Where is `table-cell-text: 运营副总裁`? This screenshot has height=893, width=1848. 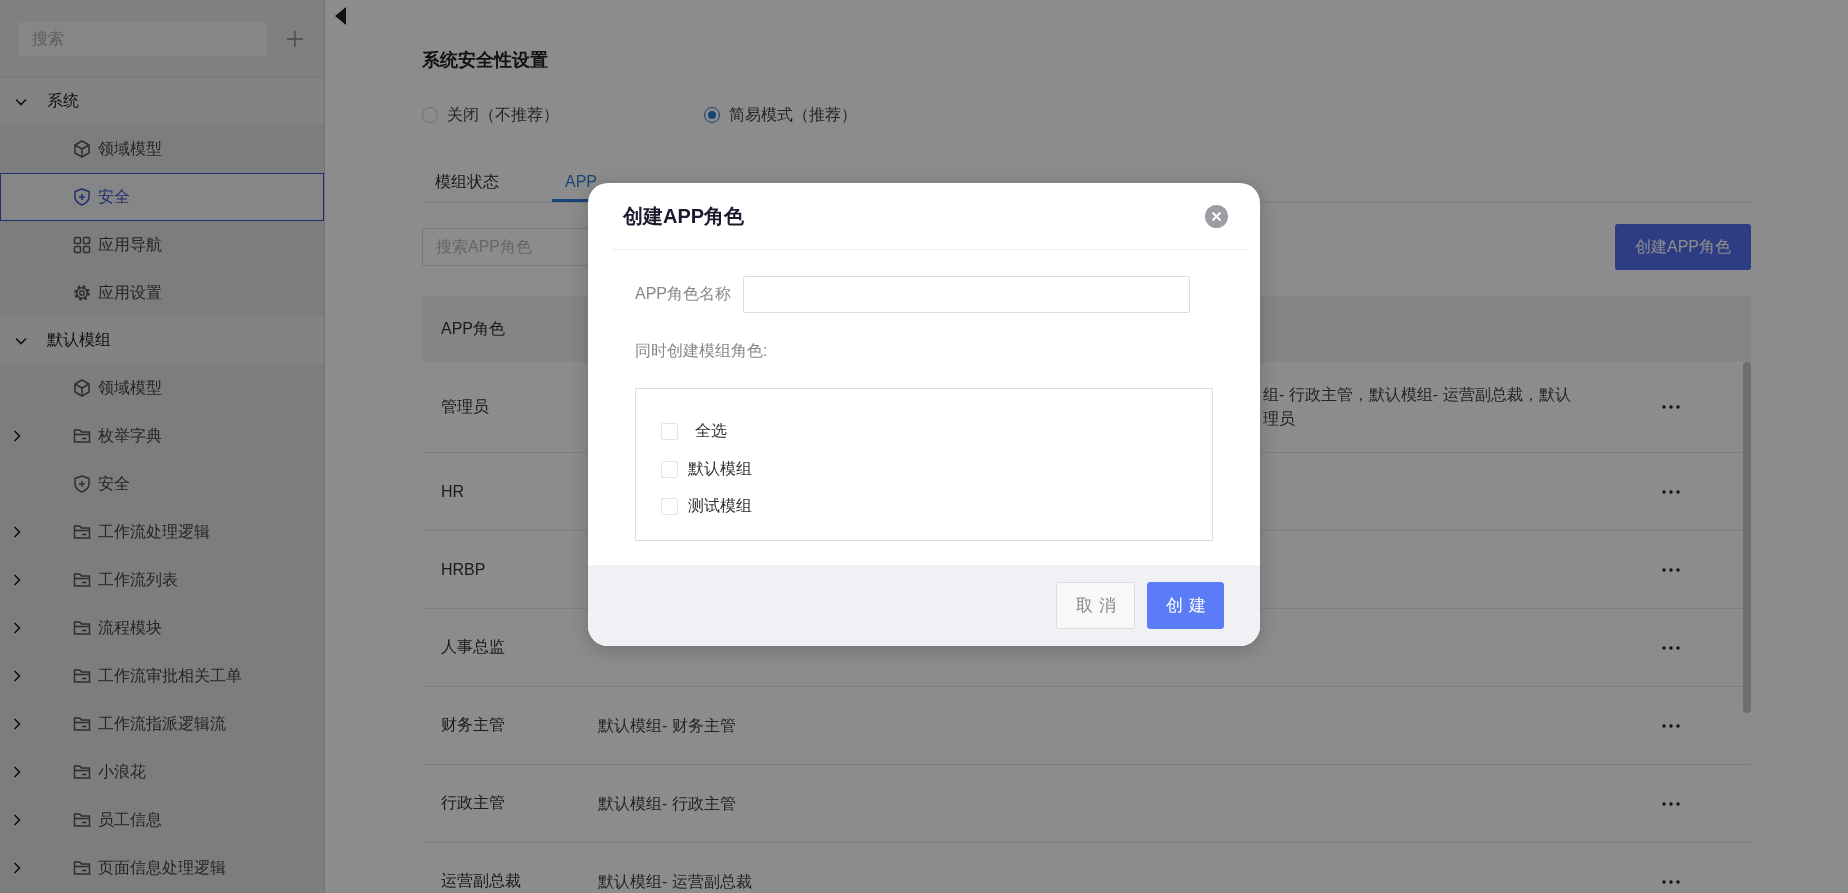
table-cell-text: 运营副总裁 is located at coordinates (481, 881).